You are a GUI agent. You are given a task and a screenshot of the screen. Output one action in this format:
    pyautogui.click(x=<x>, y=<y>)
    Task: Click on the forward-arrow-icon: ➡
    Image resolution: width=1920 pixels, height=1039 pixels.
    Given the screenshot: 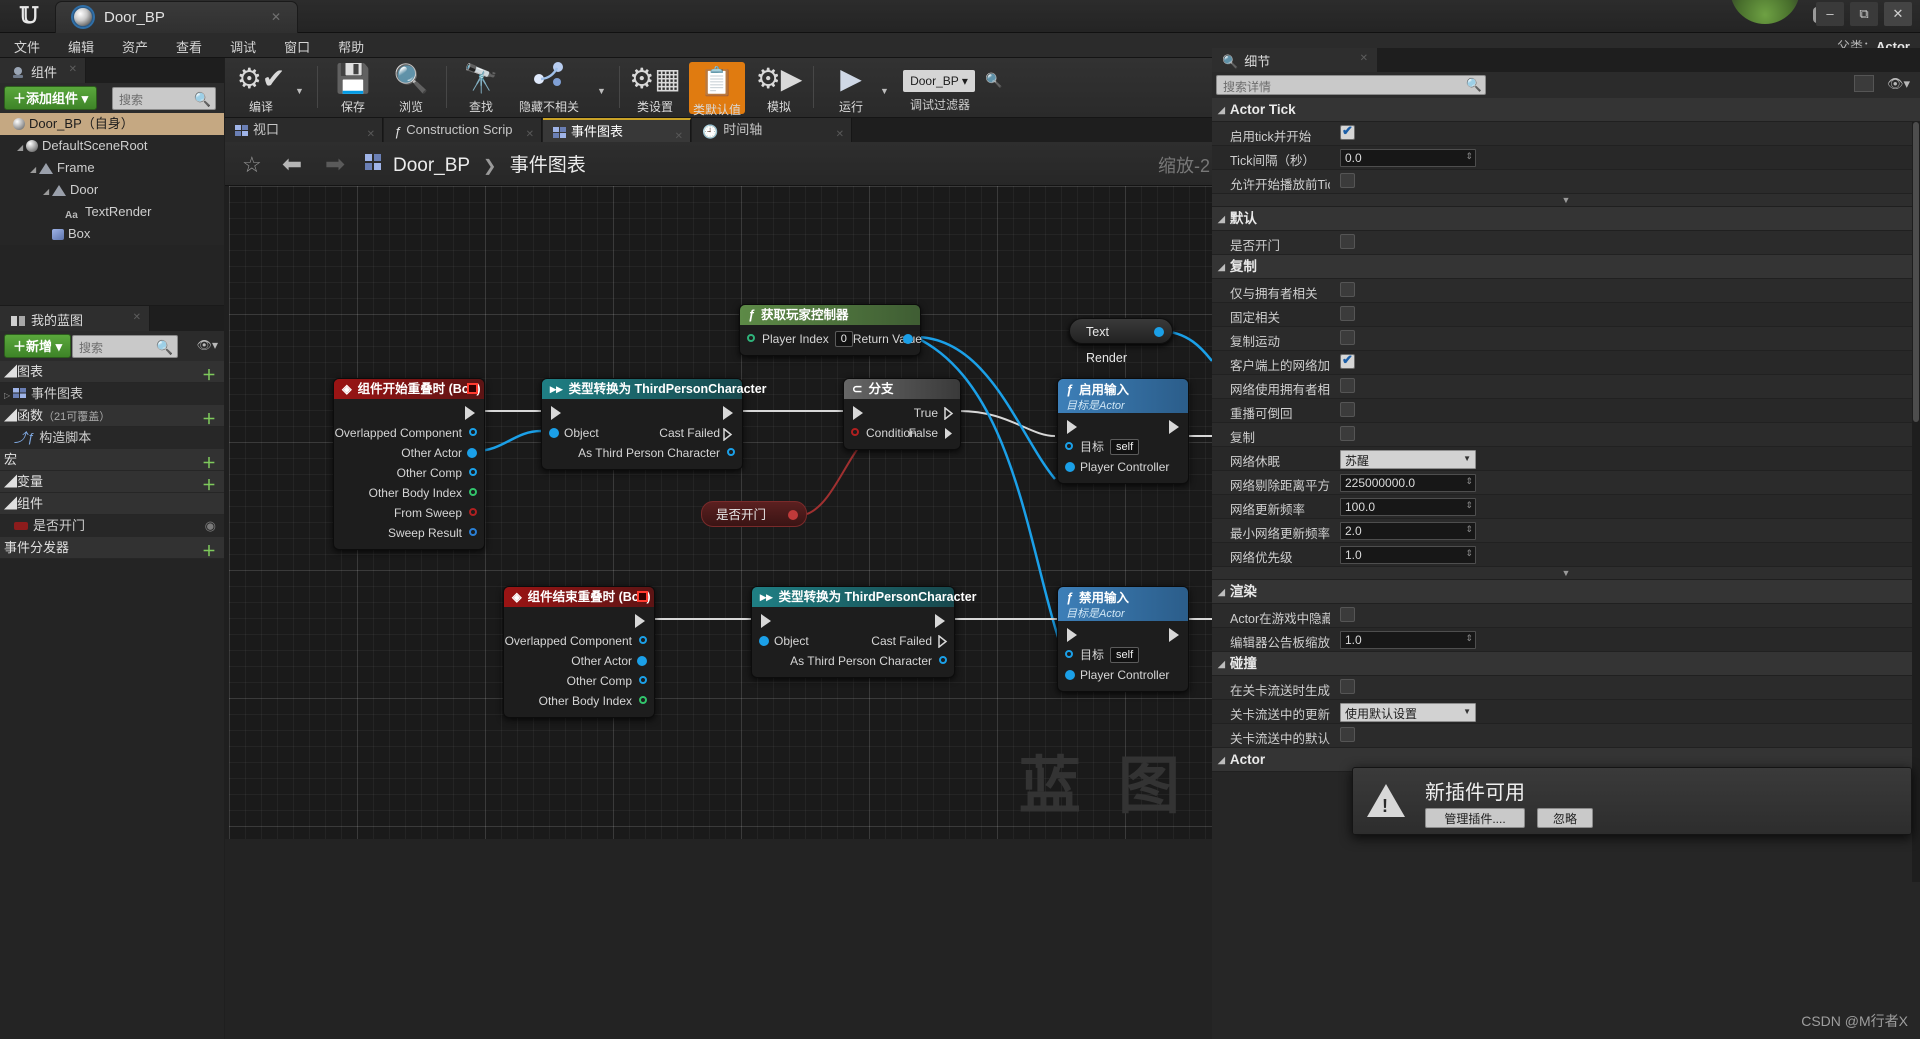 What is the action you would take?
    pyautogui.click(x=335, y=164)
    